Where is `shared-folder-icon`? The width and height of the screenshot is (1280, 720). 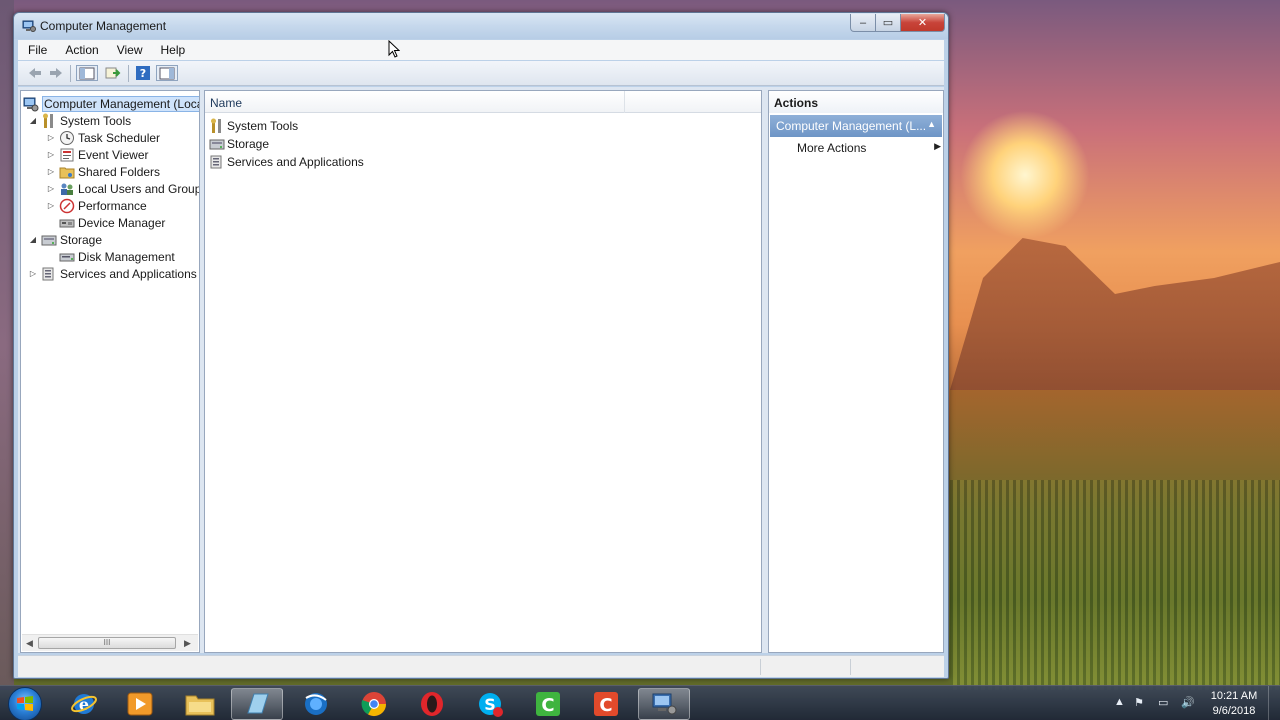 shared-folder-icon is located at coordinates (67, 172).